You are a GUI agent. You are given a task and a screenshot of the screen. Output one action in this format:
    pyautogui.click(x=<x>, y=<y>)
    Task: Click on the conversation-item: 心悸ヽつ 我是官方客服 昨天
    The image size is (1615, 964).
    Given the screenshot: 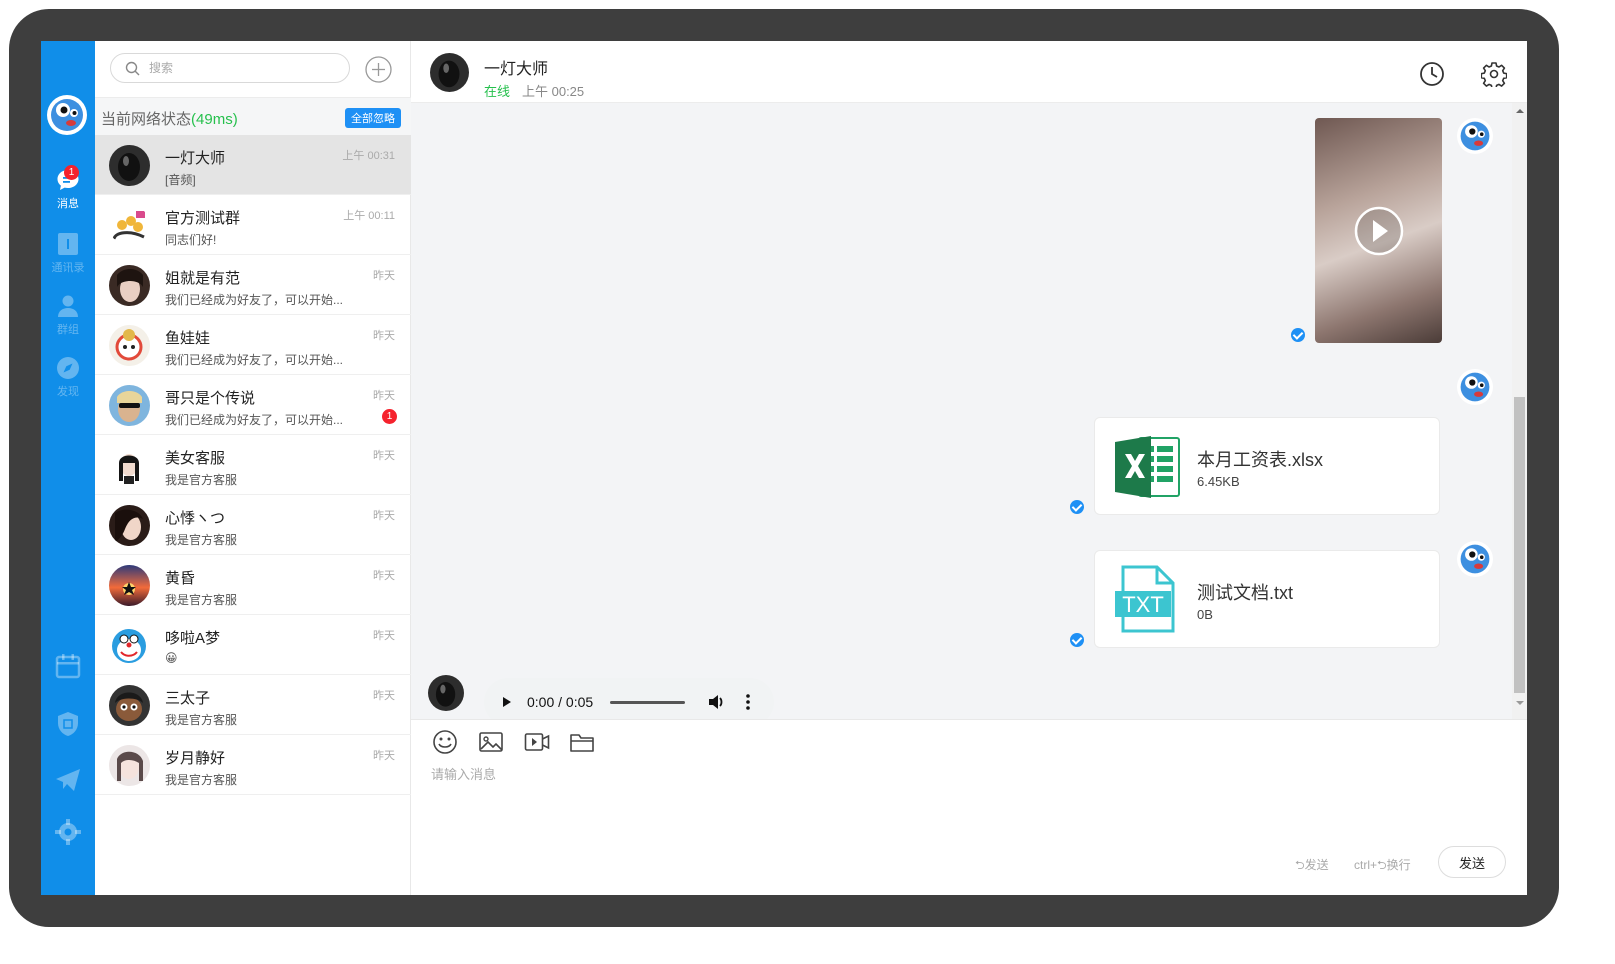 What is the action you would take?
    pyautogui.click(x=253, y=525)
    